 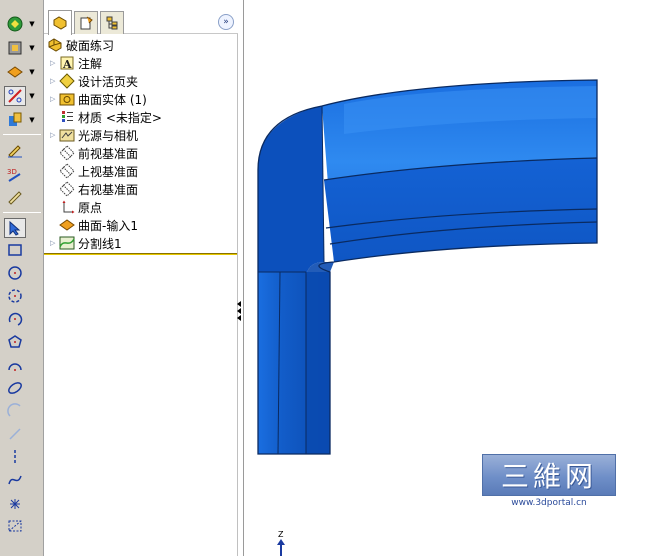 What do you see at coordinates (60, 22) in the screenshot?
I see `feature-manager-tab` at bounding box center [60, 22].